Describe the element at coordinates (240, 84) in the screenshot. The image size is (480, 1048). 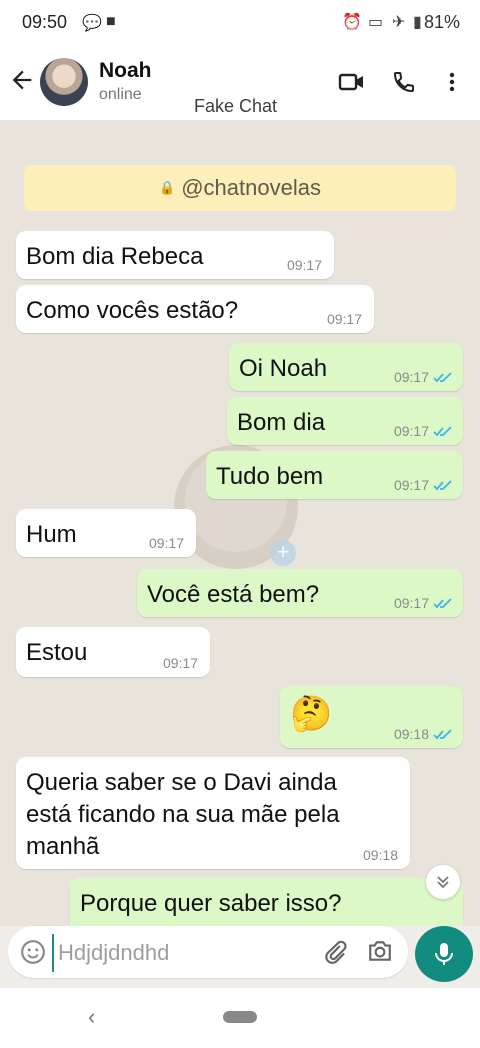
I see `chat-header: Noah online Fake Chat` at that location.